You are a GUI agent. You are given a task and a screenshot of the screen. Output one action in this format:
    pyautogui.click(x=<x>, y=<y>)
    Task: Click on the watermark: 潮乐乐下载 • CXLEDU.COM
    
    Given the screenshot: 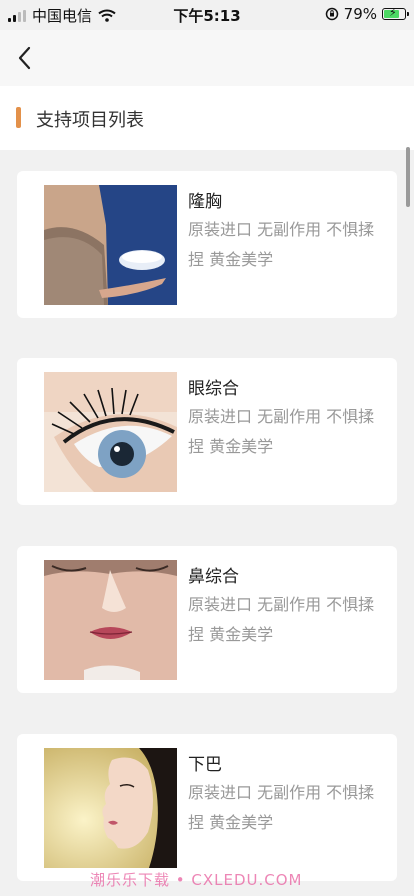 What is the action you would take?
    pyautogui.click(x=196, y=880)
    